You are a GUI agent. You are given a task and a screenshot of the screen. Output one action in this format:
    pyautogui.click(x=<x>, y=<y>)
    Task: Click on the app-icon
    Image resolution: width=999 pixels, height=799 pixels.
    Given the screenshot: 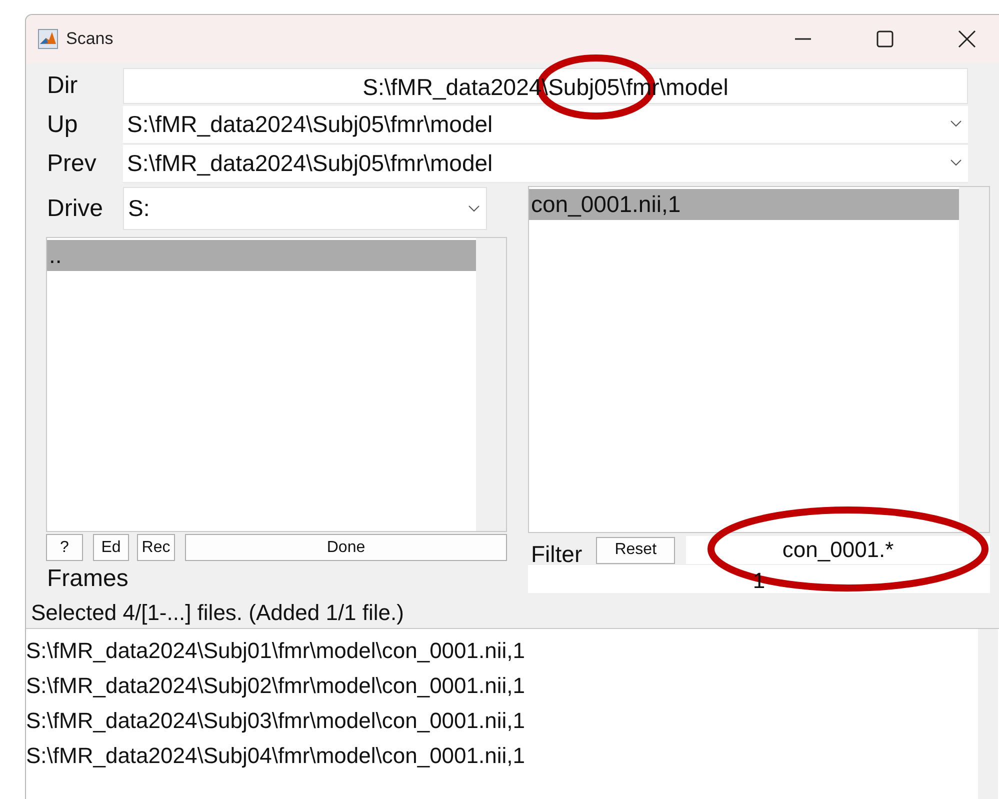 What is the action you would take?
    pyautogui.click(x=48, y=39)
    